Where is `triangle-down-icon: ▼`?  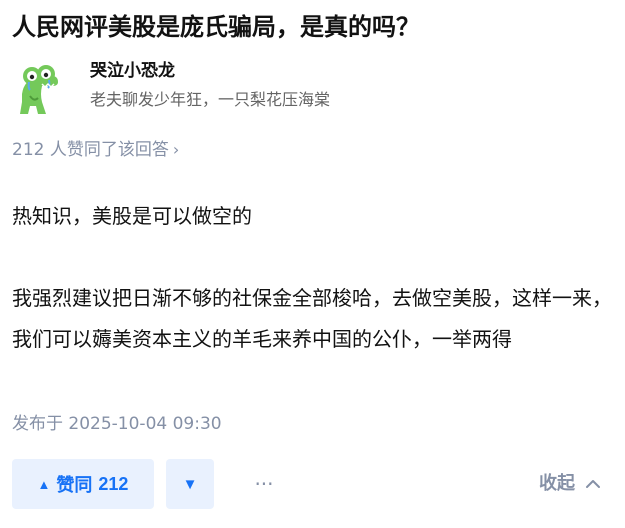 triangle-down-icon: ▼ is located at coordinates (190, 484).